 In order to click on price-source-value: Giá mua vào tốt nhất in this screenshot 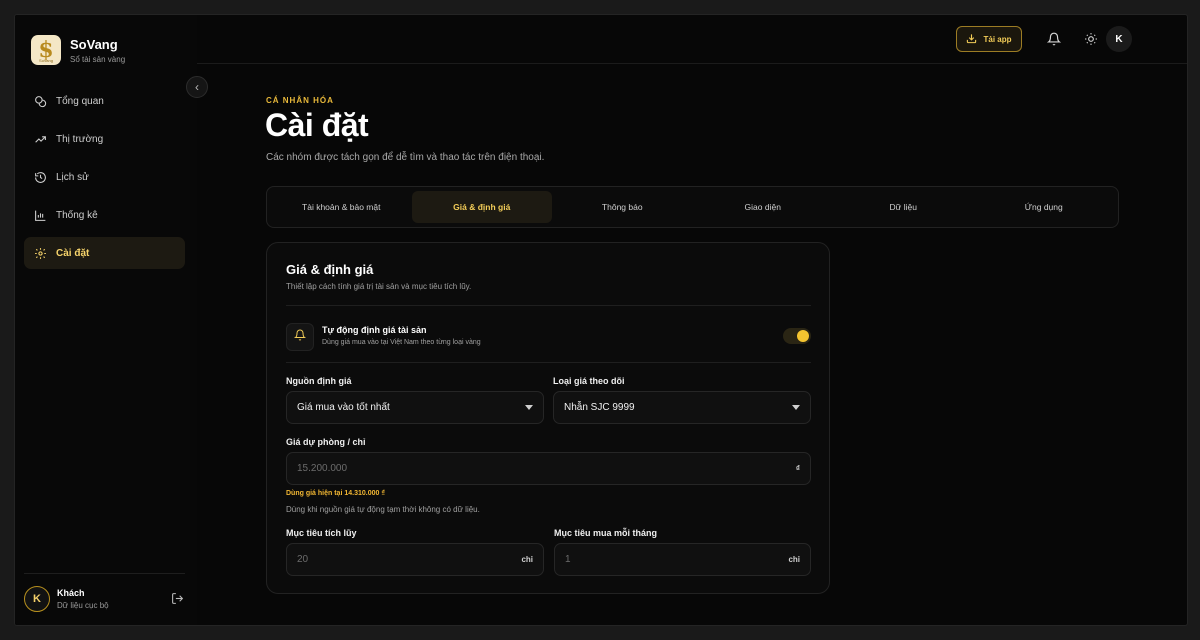, I will do `click(343, 407)`.